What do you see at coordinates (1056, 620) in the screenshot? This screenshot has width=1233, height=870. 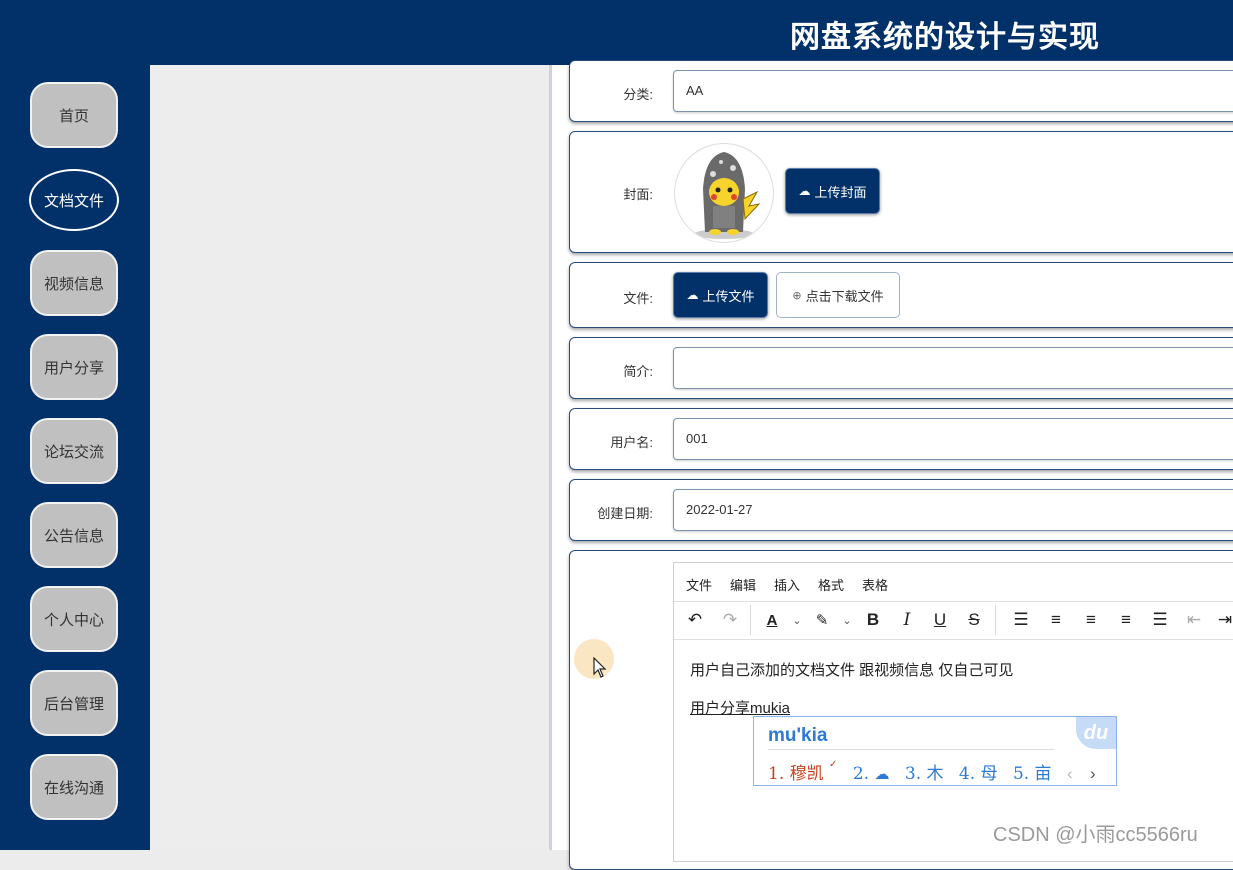 I see `align-left-icon: ≡` at bounding box center [1056, 620].